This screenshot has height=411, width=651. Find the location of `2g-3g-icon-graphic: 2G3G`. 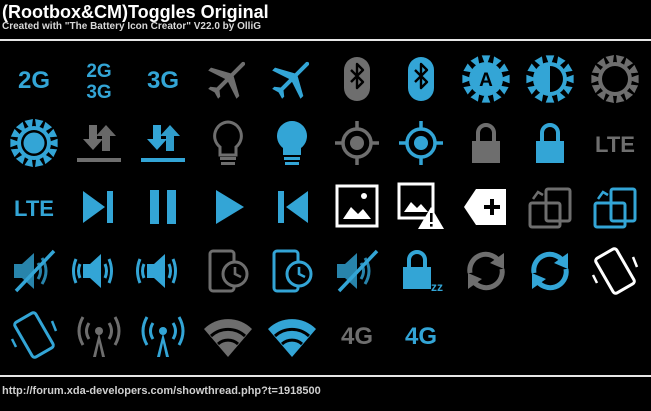

2g-3g-icon-graphic: 2G3G is located at coordinates (98, 82).